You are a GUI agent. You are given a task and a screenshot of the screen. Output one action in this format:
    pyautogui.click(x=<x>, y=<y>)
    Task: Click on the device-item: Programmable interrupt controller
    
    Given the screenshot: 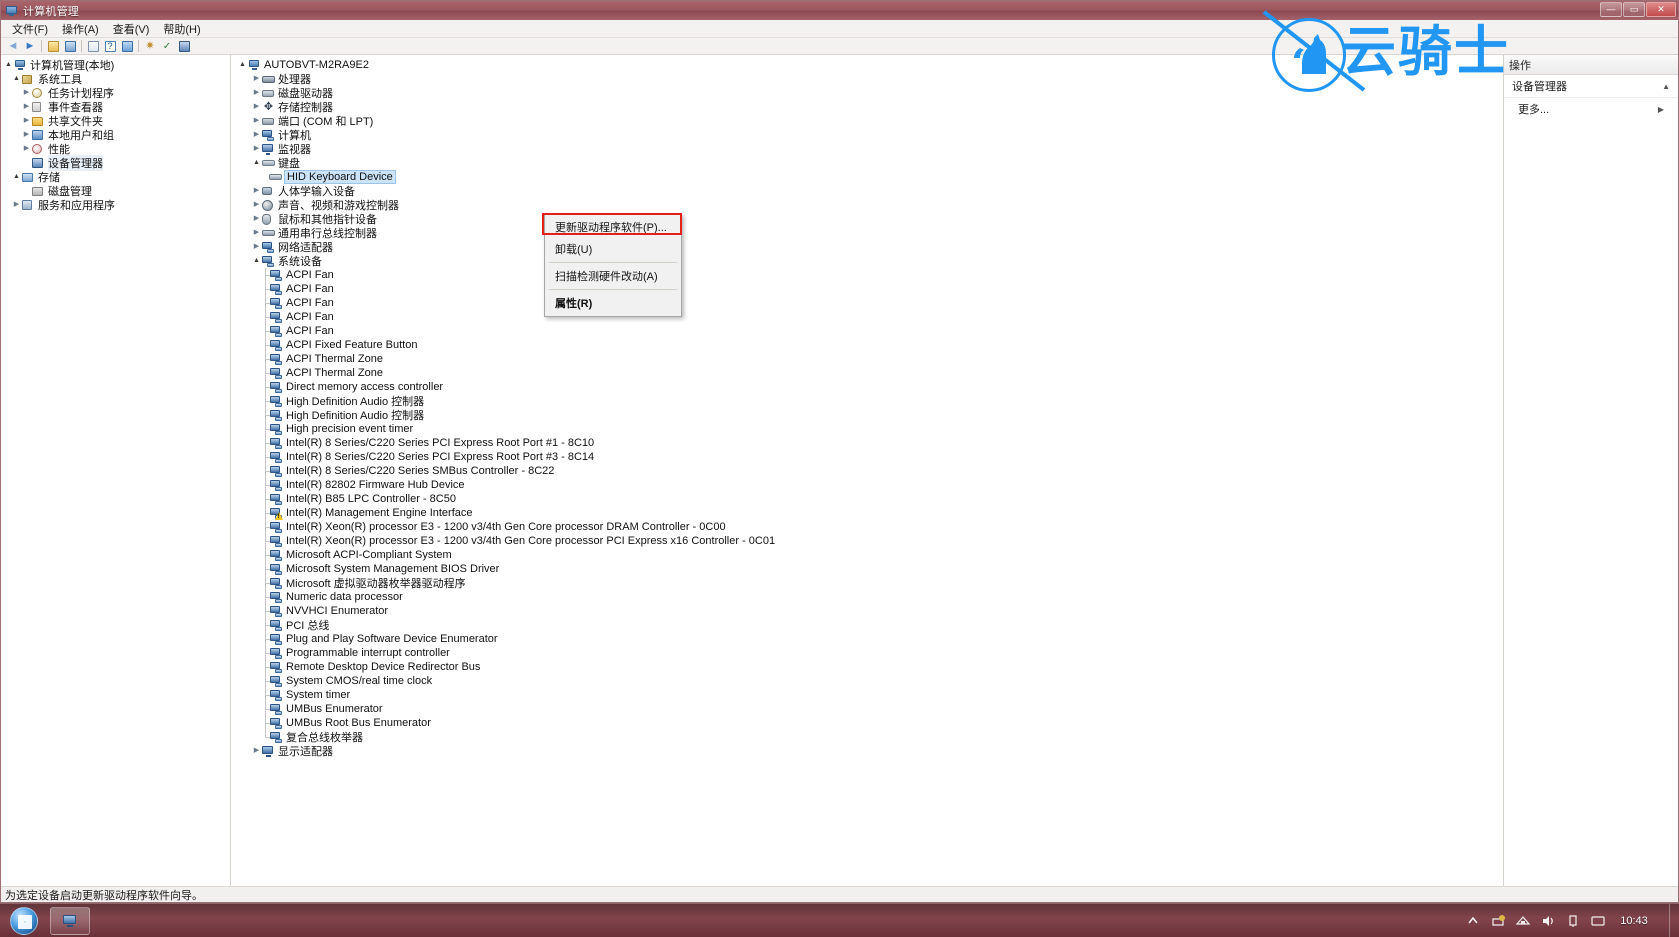 What is the action you would take?
    pyautogui.click(x=867, y=653)
    